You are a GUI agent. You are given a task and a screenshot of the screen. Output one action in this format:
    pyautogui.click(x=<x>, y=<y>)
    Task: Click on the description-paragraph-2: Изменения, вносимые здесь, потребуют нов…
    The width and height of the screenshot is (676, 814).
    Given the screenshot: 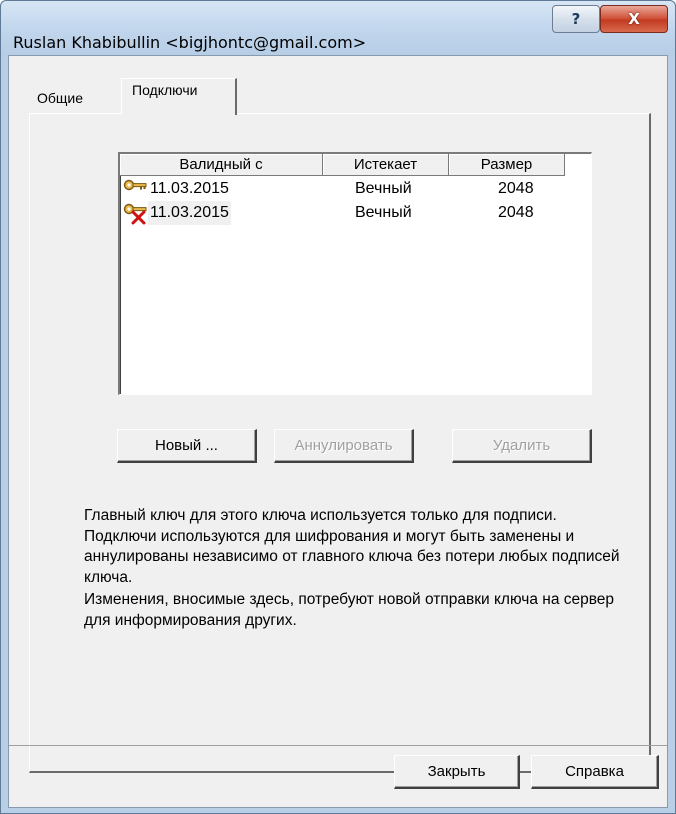 What is the action you would take?
    pyautogui.click(x=349, y=610)
    